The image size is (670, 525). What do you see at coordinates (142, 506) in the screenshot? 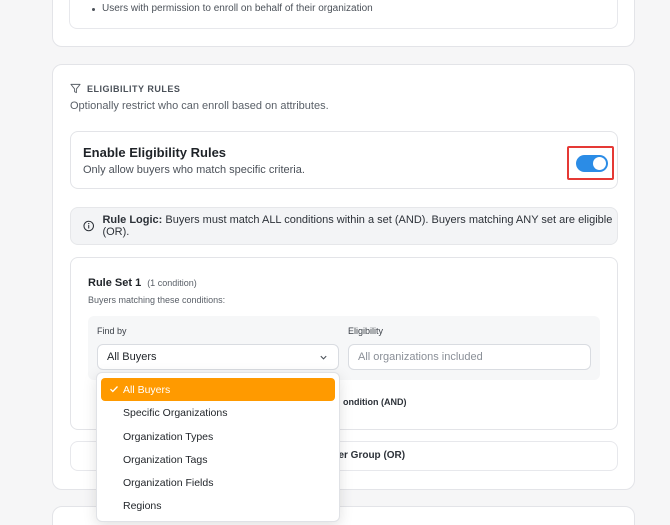
I see `dropdown-option-label: Regions` at bounding box center [142, 506].